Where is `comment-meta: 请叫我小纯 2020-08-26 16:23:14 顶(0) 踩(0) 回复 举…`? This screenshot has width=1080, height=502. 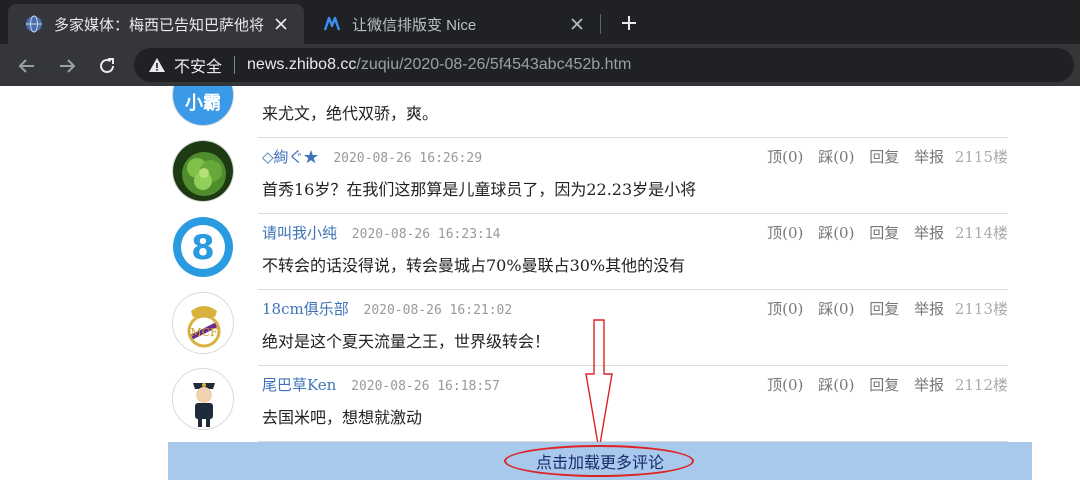
comment-meta: 请叫我小纯 2020-08-26 16:23:14 顶(0) 踩(0) 回复 举… is located at coordinates (635, 233).